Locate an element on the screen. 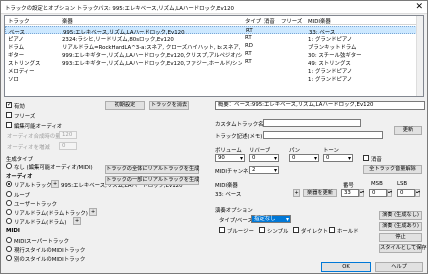 This screenshot has width=428, height=274. gen-type-heading: 生成タイプ is located at coordinates (19, 160).